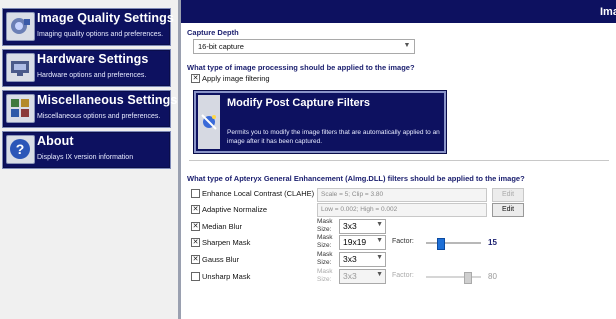 The image size is (616, 319). Describe the element at coordinates (304, 46) in the screenshot. I see `capture-depth-select: 16-bit capture ▼` at that location.